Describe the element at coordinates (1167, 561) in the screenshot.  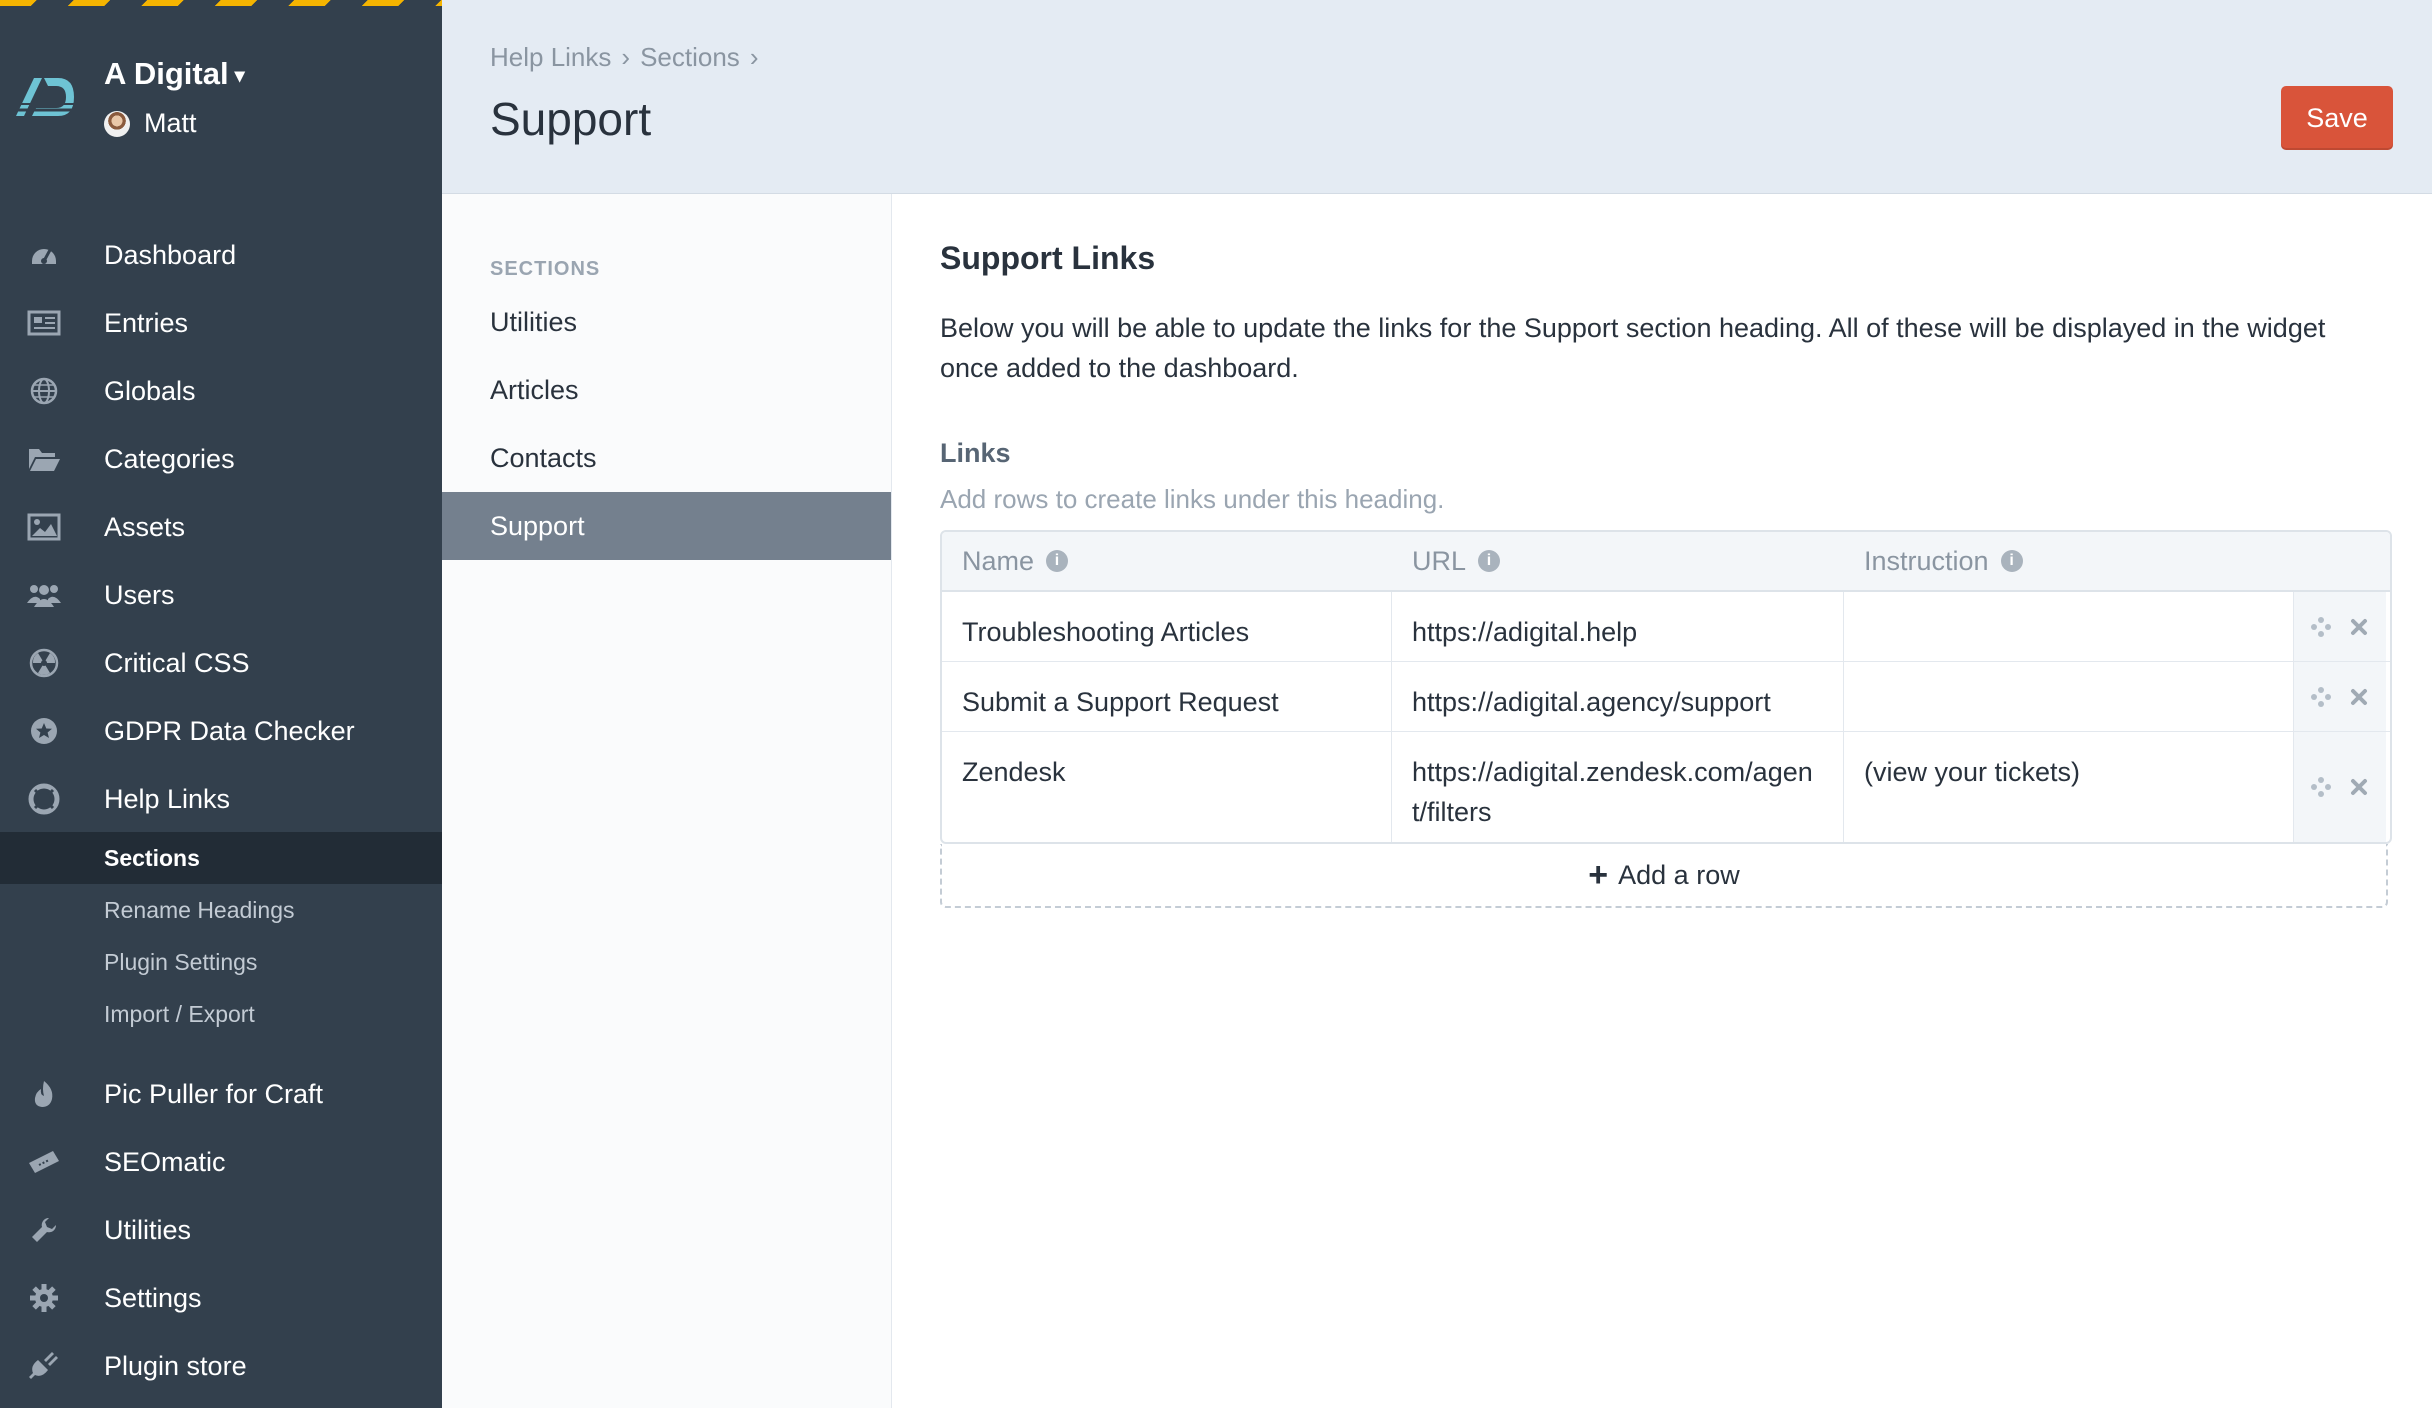
I see `column-header-name: Name i` at that location.